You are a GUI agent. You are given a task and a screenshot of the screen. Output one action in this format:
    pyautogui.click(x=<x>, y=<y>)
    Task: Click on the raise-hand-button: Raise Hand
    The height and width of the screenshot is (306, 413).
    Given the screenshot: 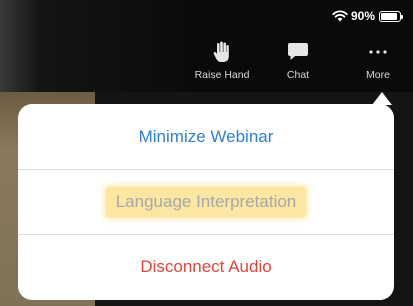 What is the action you would take?
    pyautogui.click(x=222, y=60)
    